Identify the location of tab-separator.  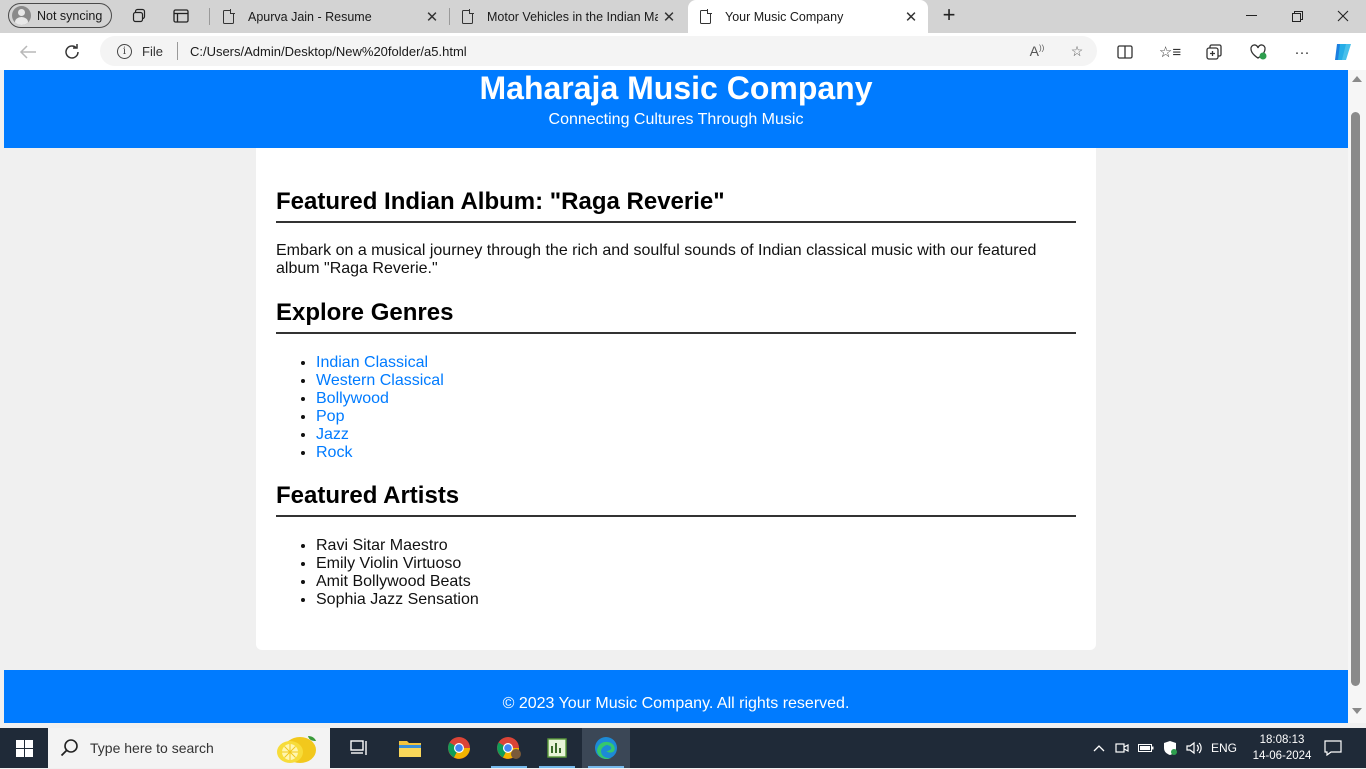
(209, 16).